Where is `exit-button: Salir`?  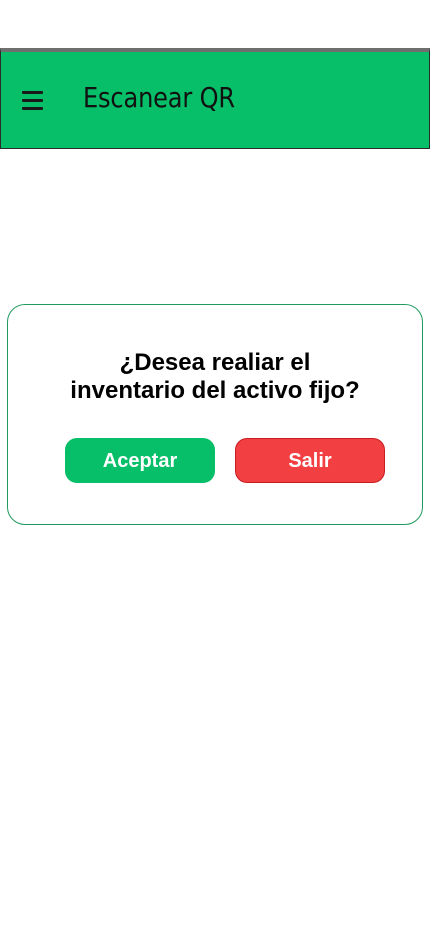 exit-button: Salir is located at coordinates (310, 460).